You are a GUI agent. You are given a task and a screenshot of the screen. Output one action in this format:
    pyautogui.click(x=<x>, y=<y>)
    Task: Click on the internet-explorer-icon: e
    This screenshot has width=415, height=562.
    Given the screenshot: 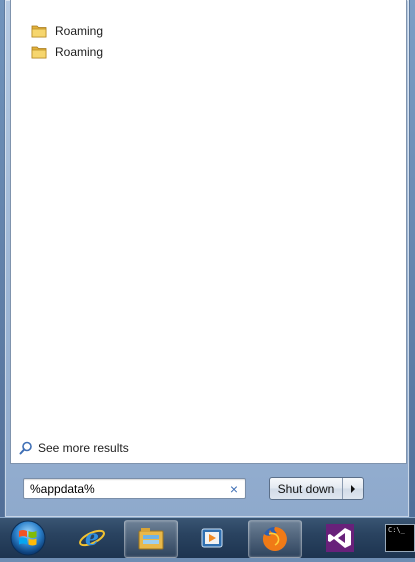 What is the action you would take?
    pyautogui.click(x=92, y=538)
    